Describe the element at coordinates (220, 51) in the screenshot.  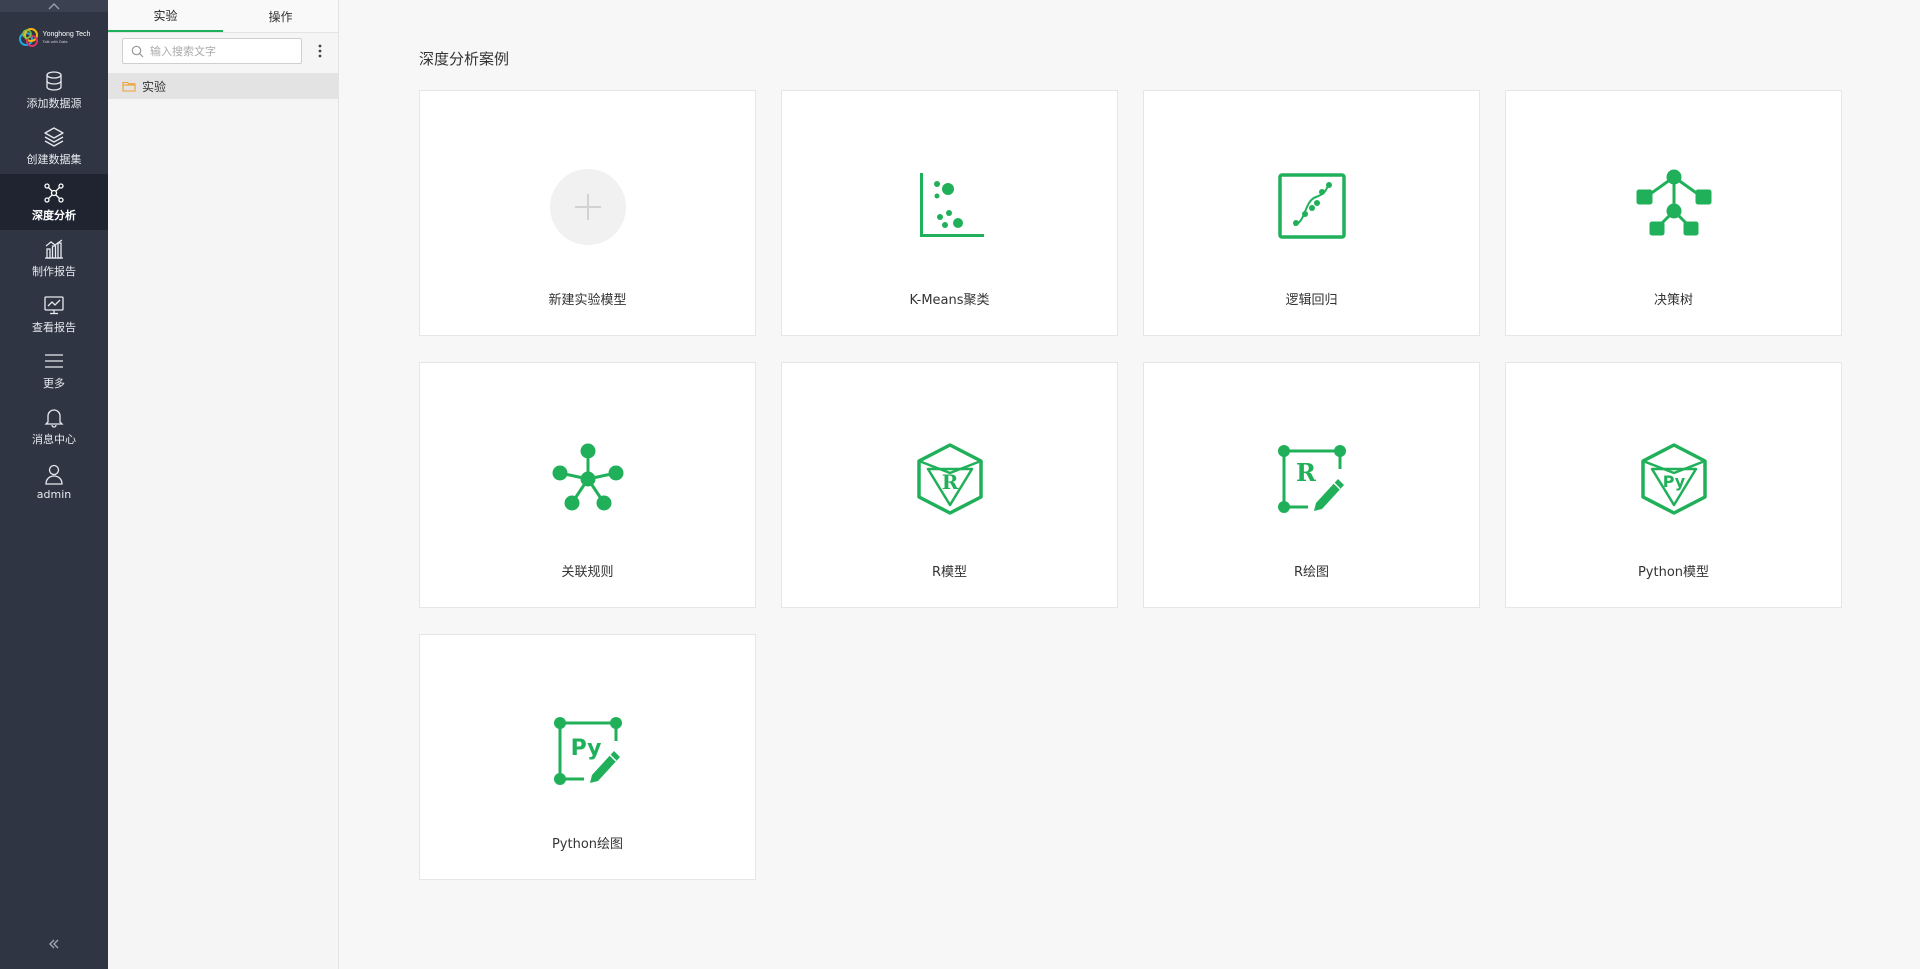
I see `search-input` at that location.